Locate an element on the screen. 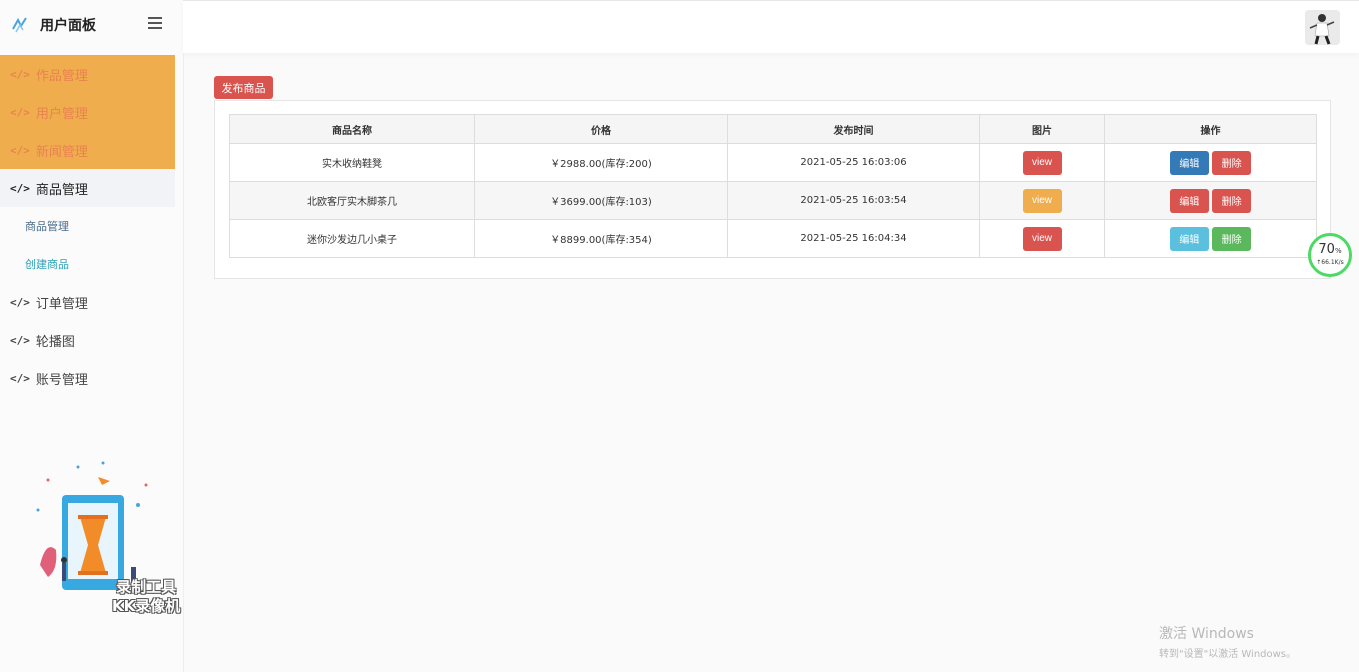 The image size is (1359, 672). cell-time: 2021-05-25 16:04:34 is located at coordinates (853, 238).